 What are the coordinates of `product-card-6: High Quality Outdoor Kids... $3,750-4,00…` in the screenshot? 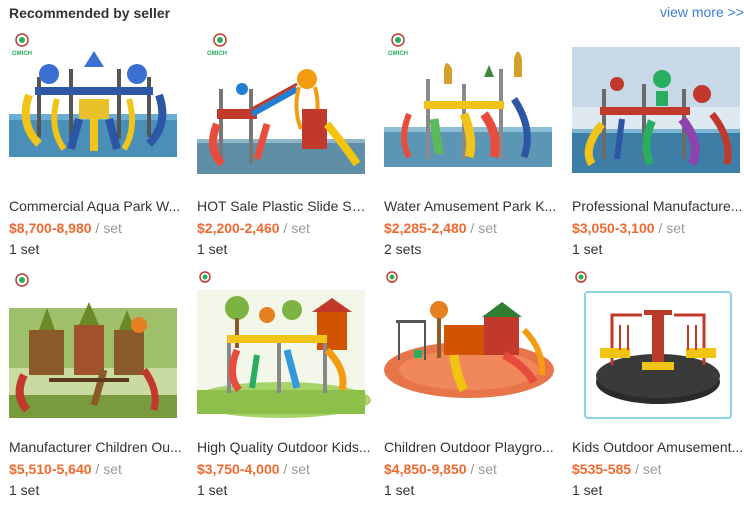 It's located at (285, 385).